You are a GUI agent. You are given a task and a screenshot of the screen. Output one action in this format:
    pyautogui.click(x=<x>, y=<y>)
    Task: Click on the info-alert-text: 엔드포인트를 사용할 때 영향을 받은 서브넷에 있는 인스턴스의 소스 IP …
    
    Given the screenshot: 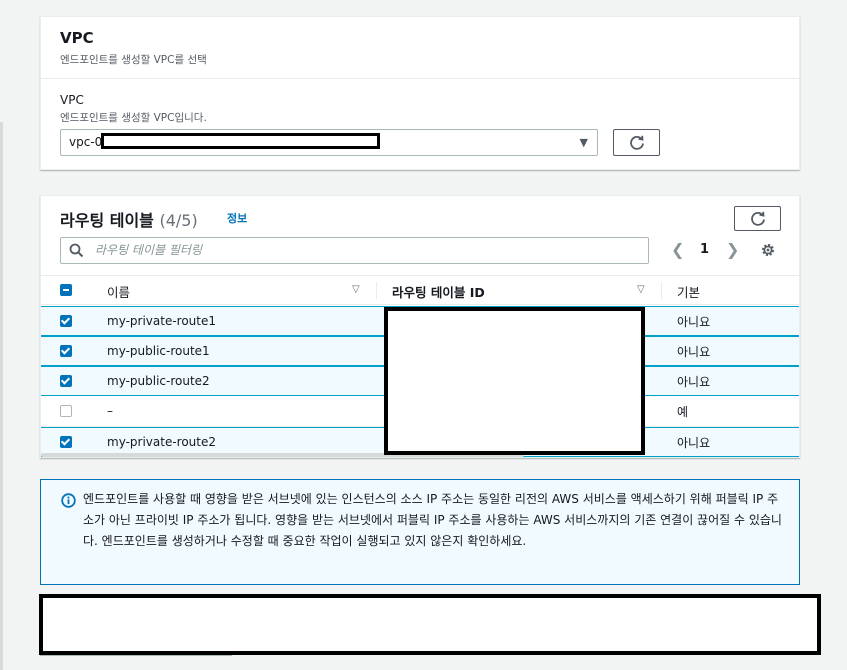 What is the action you would take?
    pyautogui.click(x=432, y=520)
    